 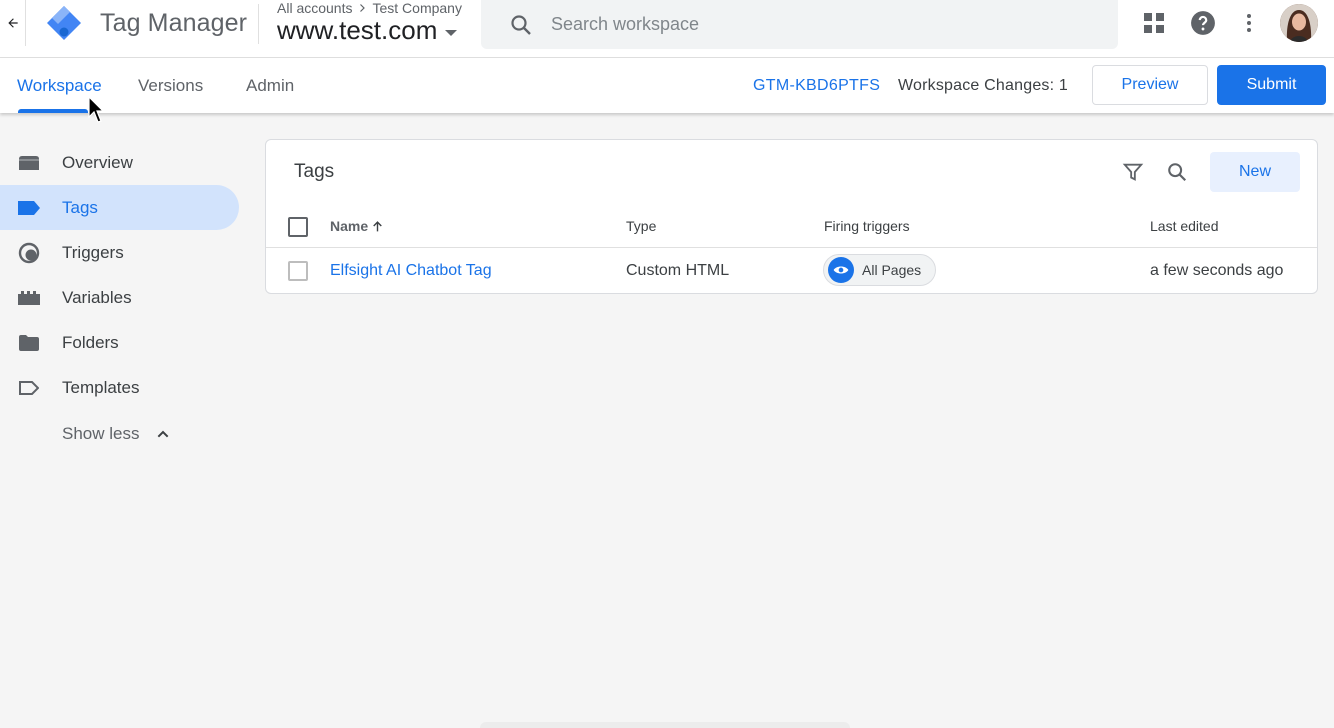 I want to click on trigger-chip-label: All Pages, so click(x=892, y=270).